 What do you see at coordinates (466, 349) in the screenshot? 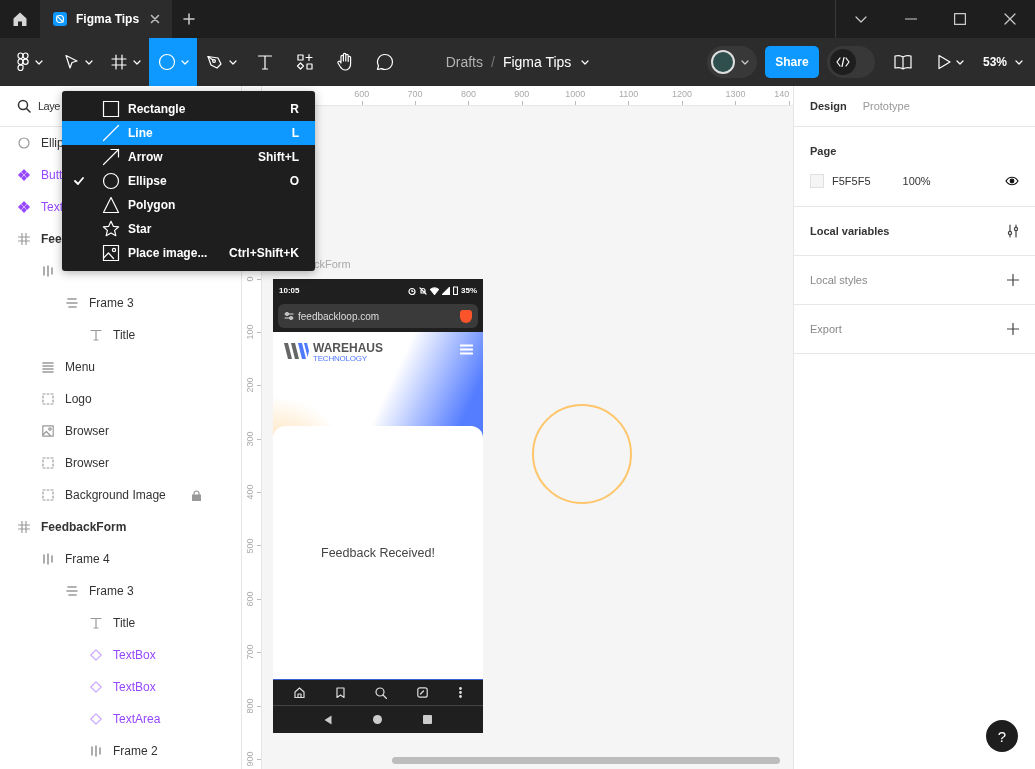
I see `menu-icon` at bounding box center [466, 349].